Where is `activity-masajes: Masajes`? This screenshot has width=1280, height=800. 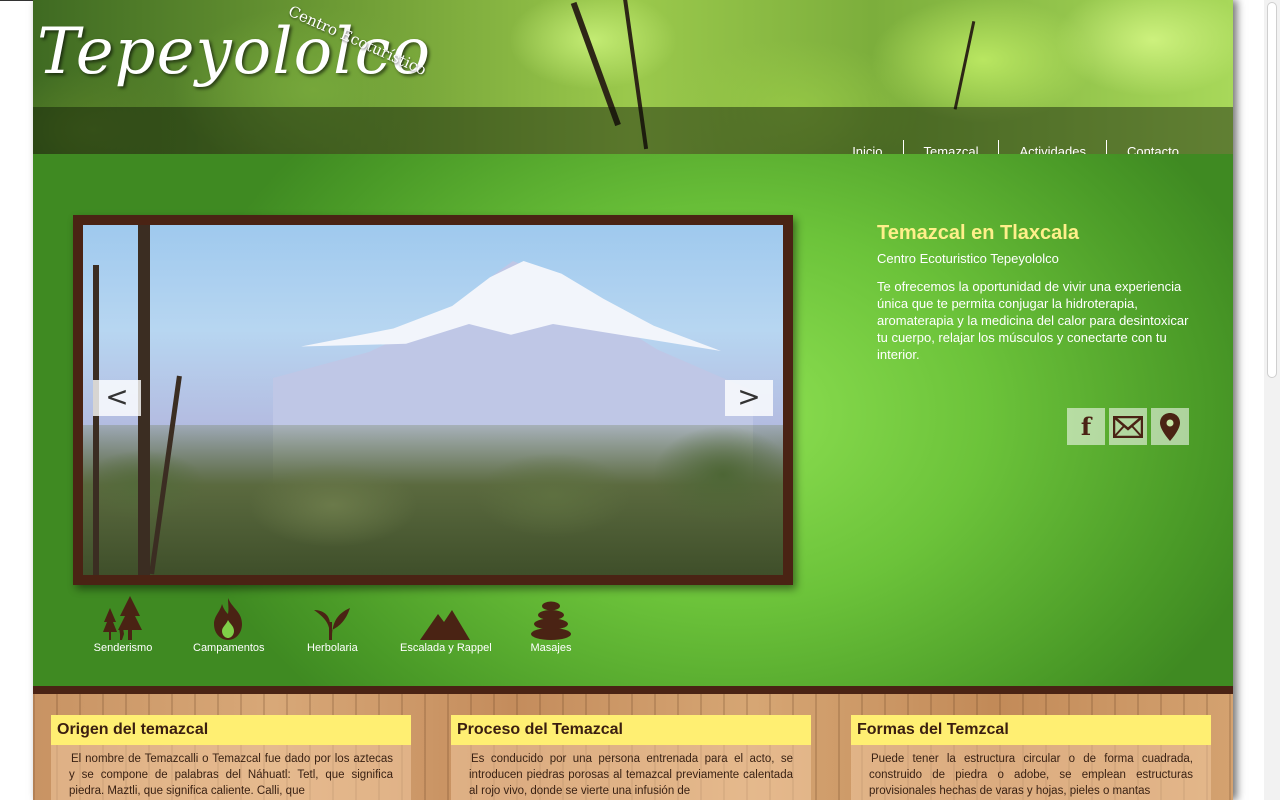
activity-masajes: Masajes is located at coordinates (551, 624).